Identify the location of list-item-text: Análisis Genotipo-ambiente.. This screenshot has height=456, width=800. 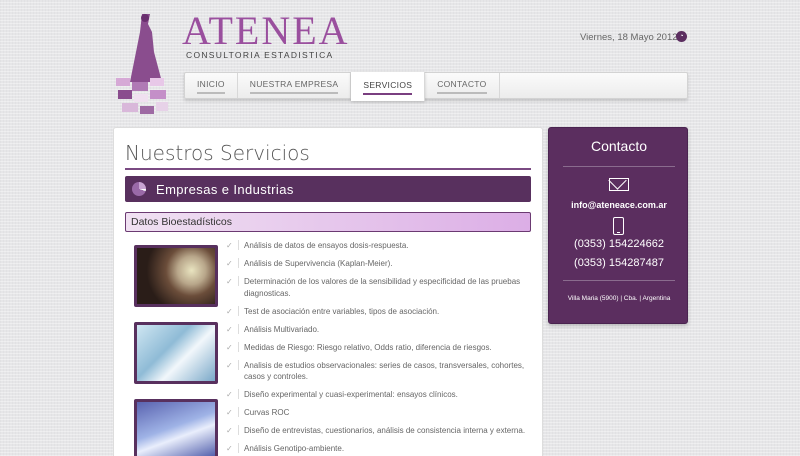
(294, 448).